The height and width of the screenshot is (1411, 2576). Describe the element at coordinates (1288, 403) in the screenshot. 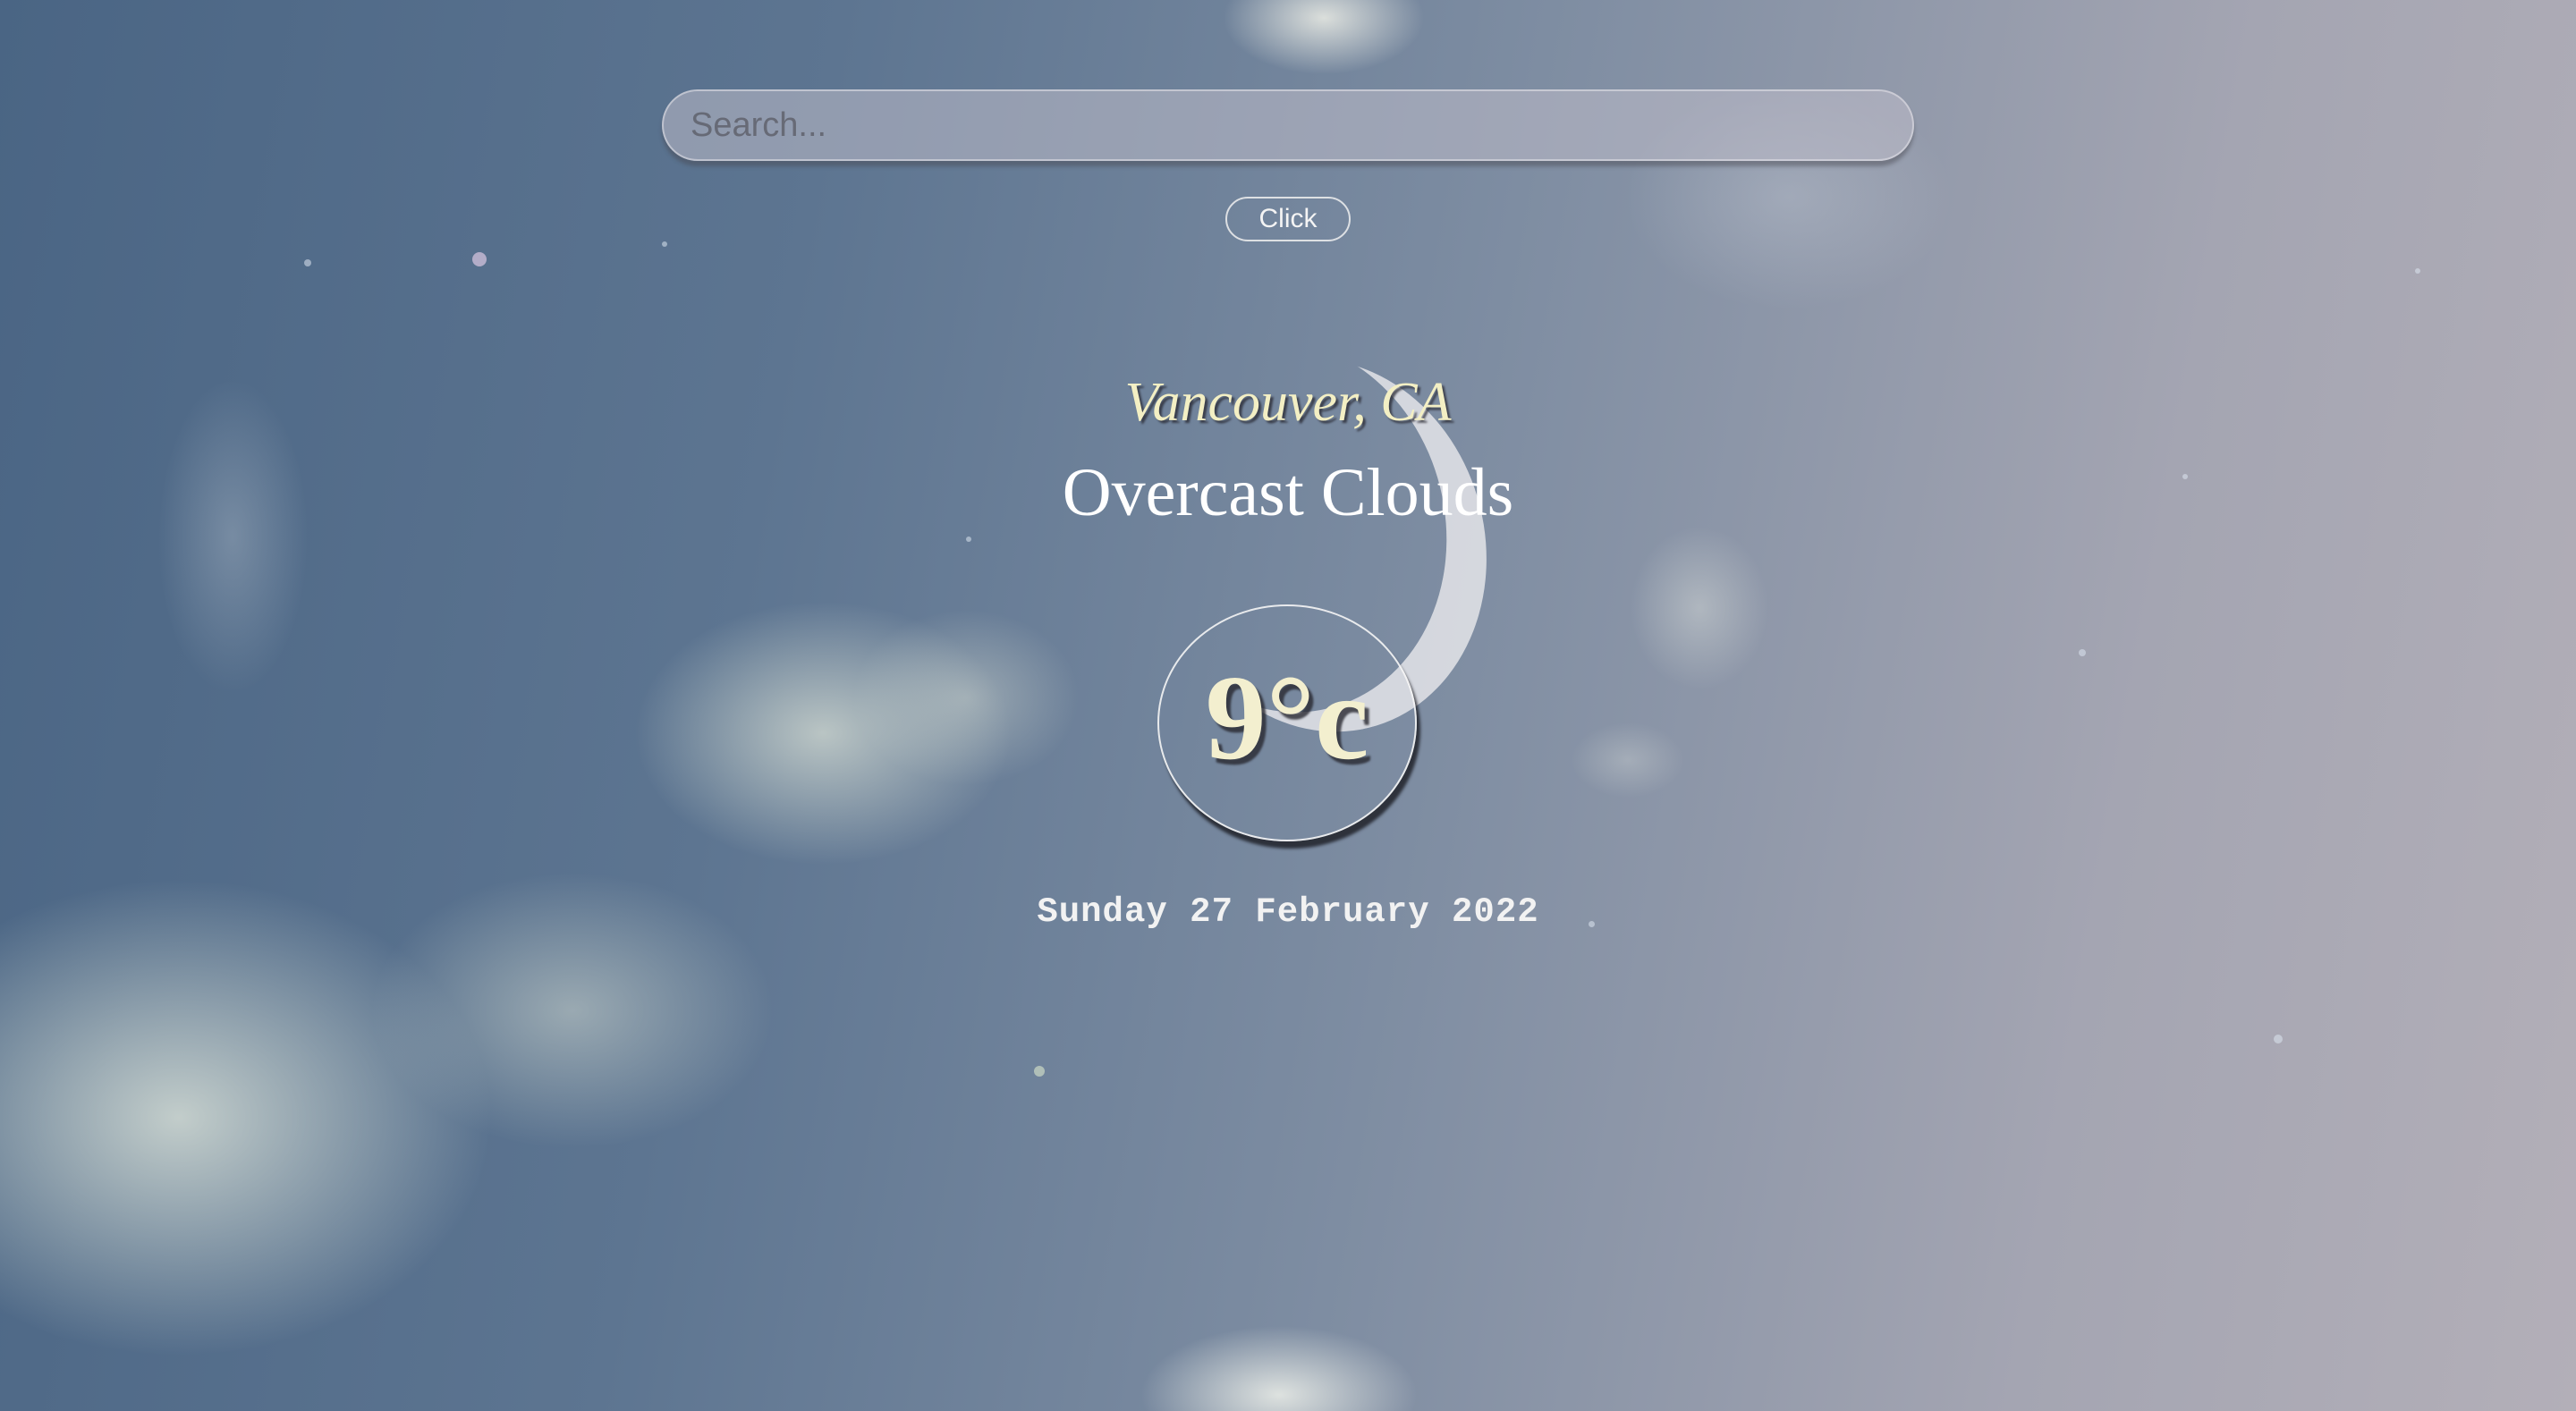

I see `city-name: Vancouver, CA` at that location.